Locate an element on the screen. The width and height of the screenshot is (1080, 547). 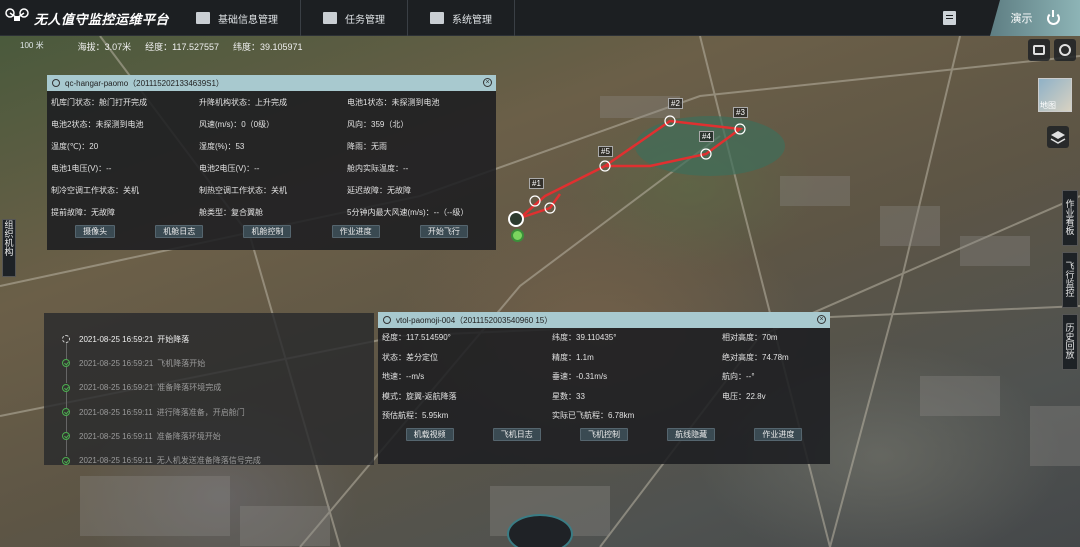
info-field: 星数：33 is located at coordinates (568, 396).